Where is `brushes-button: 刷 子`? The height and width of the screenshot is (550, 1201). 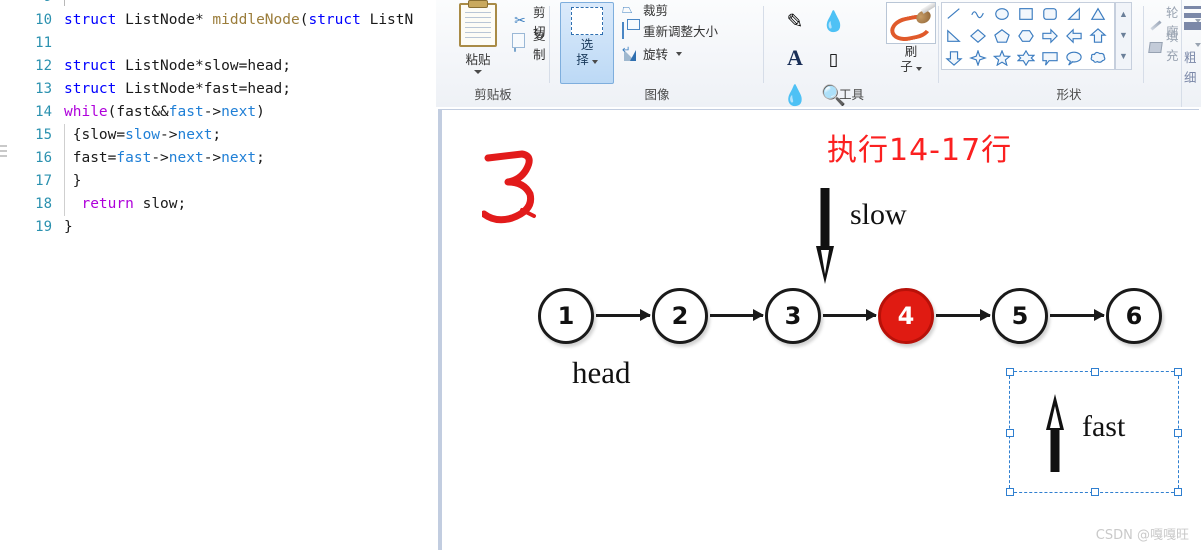
brushes-button: 刷 子 is located at coordinates (911, 38).